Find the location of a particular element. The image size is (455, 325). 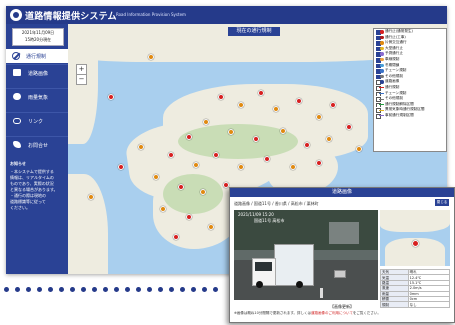

zoom-out-button: − is located at coordinates (81, 79).